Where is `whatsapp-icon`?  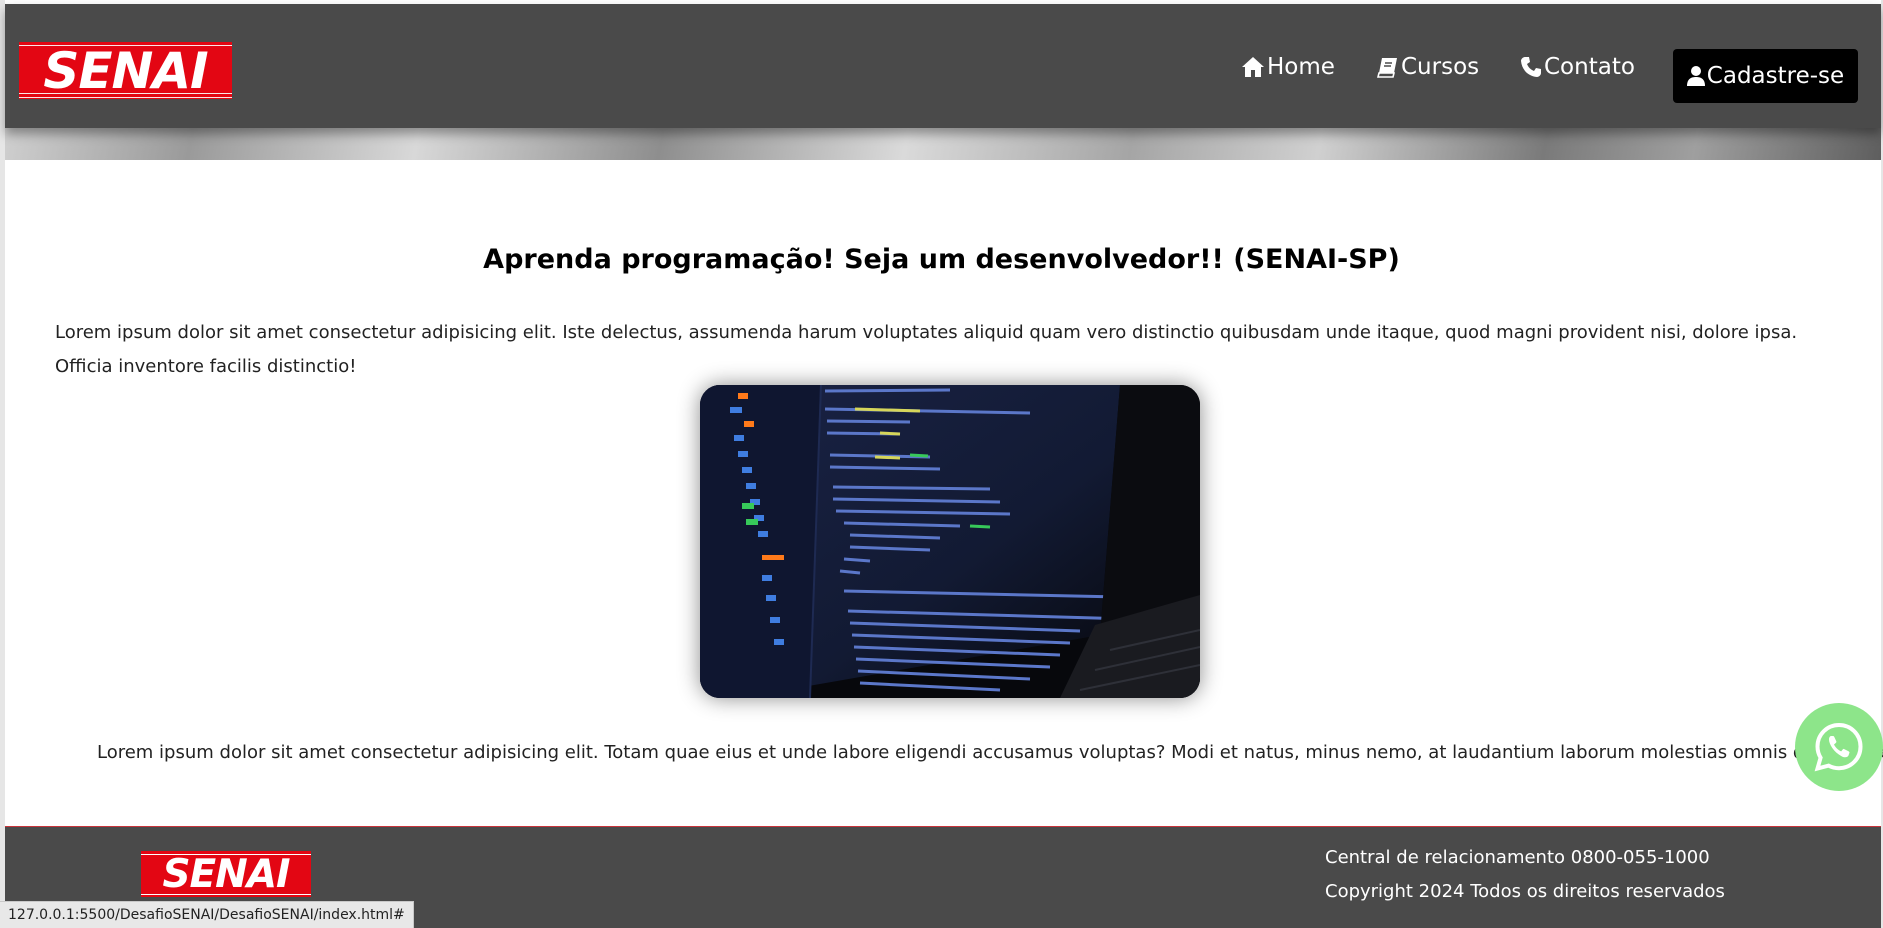 whatsapp-icon is located at coordinates (1838, 747).